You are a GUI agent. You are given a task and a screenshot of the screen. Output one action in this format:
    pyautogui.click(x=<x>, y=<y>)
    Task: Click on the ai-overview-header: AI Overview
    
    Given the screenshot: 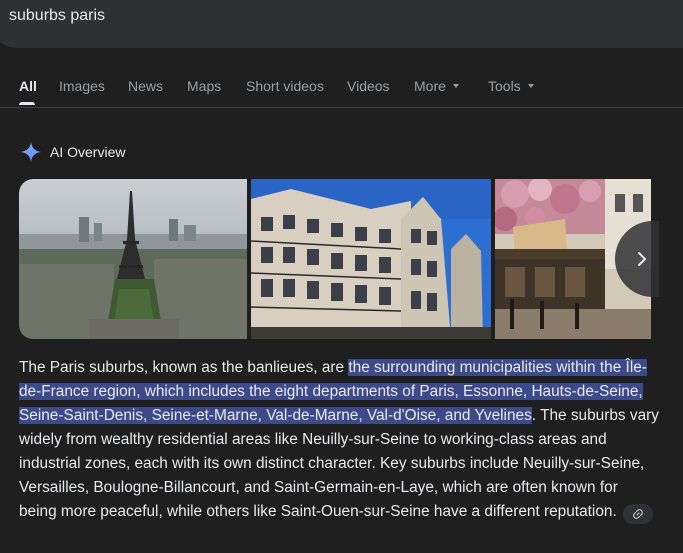 What is the action you would take?
    pyautogui.click(x=72, y=152)
    